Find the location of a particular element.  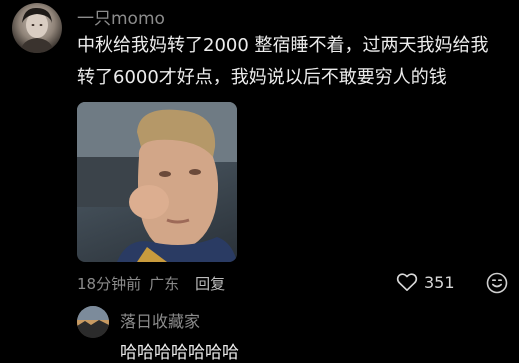

comment-location: 广东 is located at coordinates (164, 284).